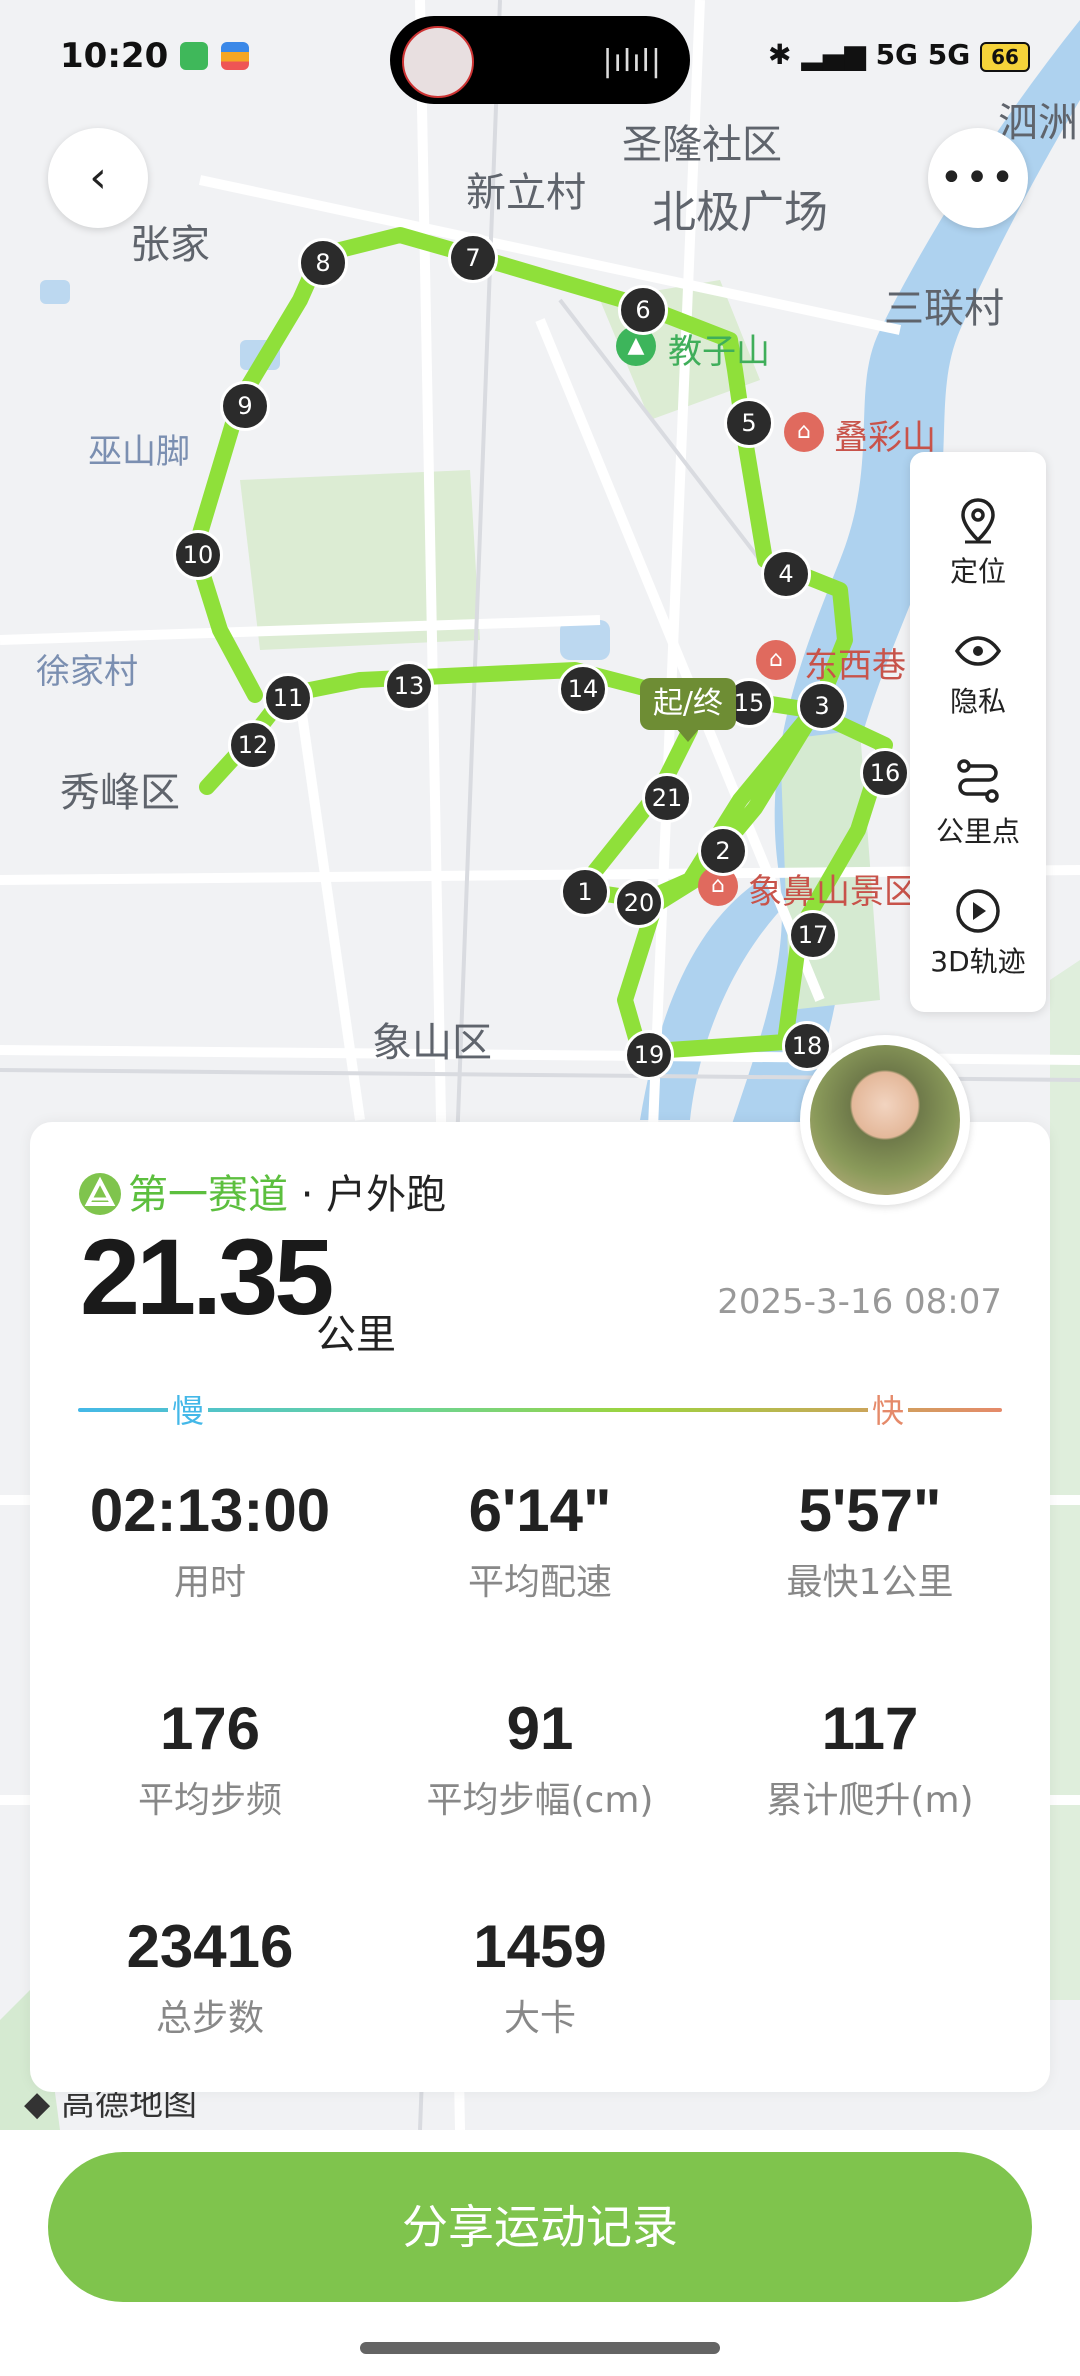  Describe the element at coordinates (977, 571) in the screenshot. I see `tool-label: 定位` at that location.